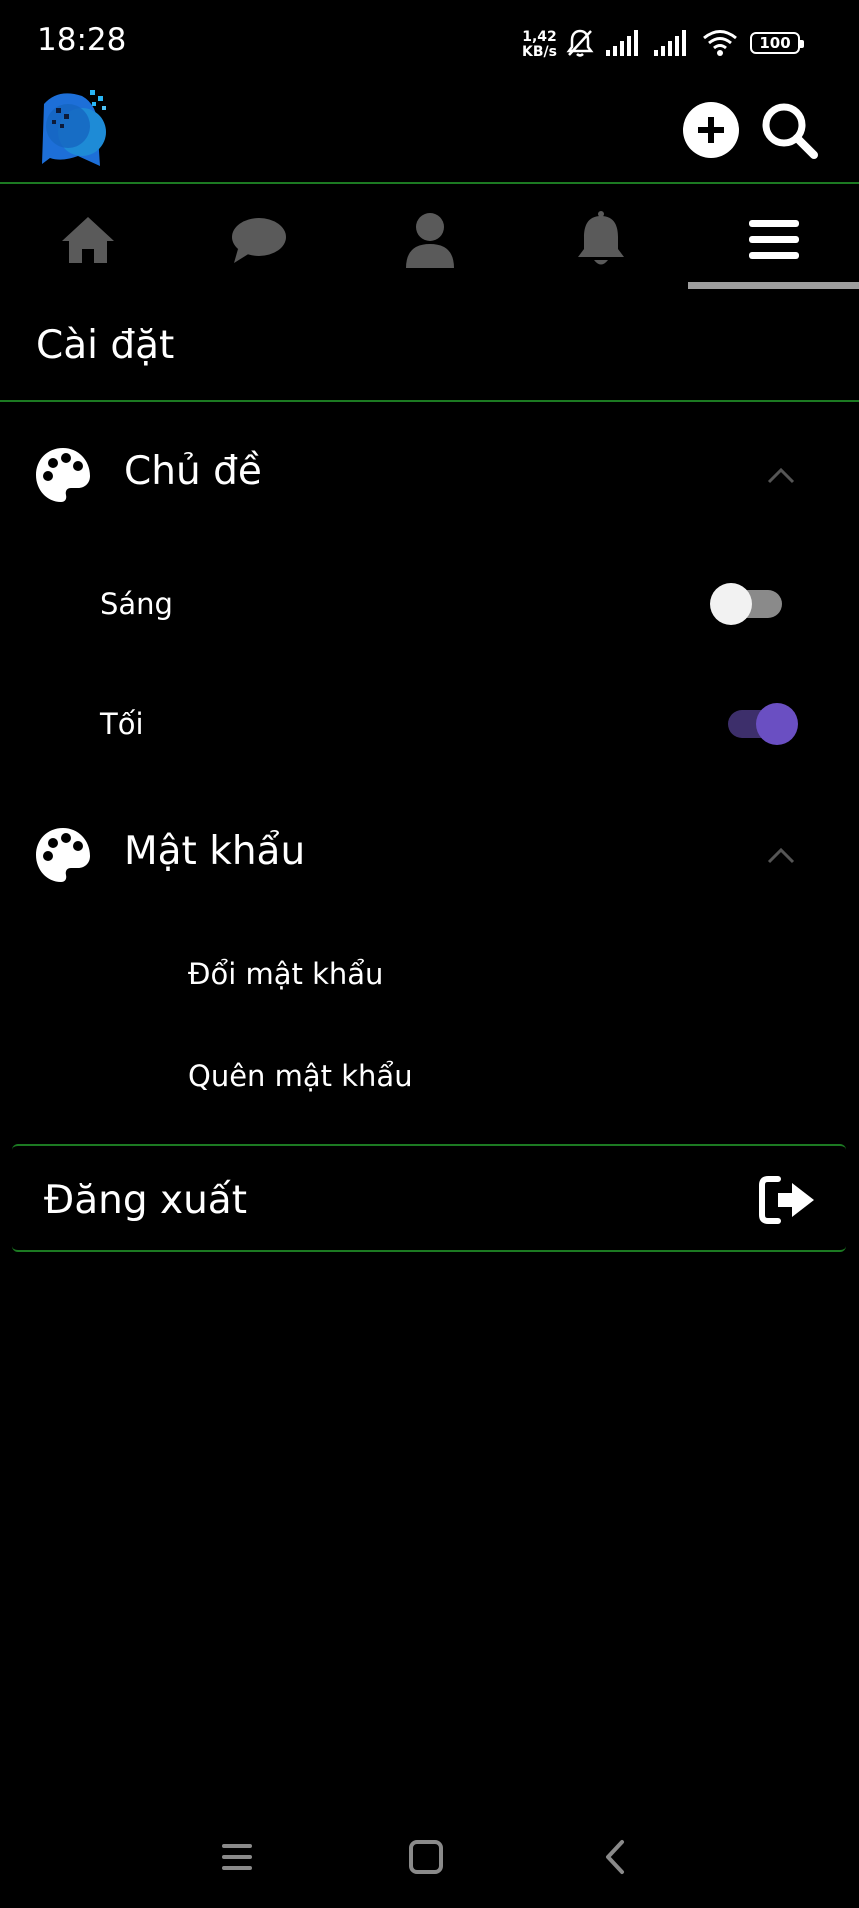 Image resolution: width=859 pixels, height=1908 pixels. I want to click on bell-icon, so click(600, 238).